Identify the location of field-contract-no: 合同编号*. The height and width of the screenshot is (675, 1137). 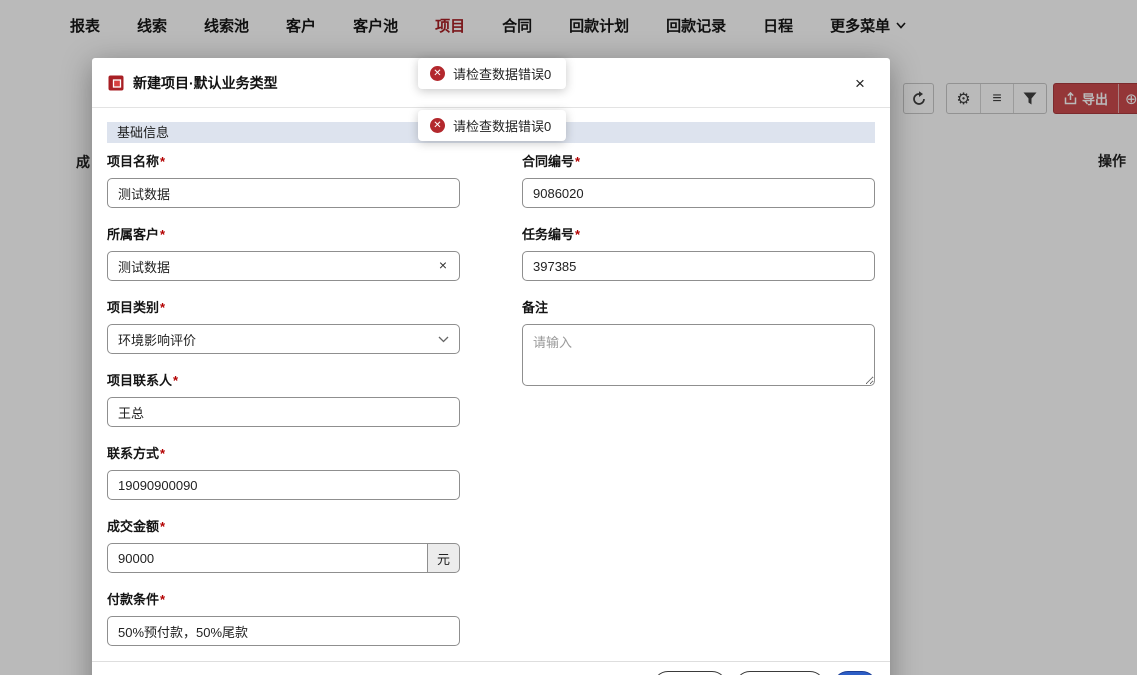
(698, 179).